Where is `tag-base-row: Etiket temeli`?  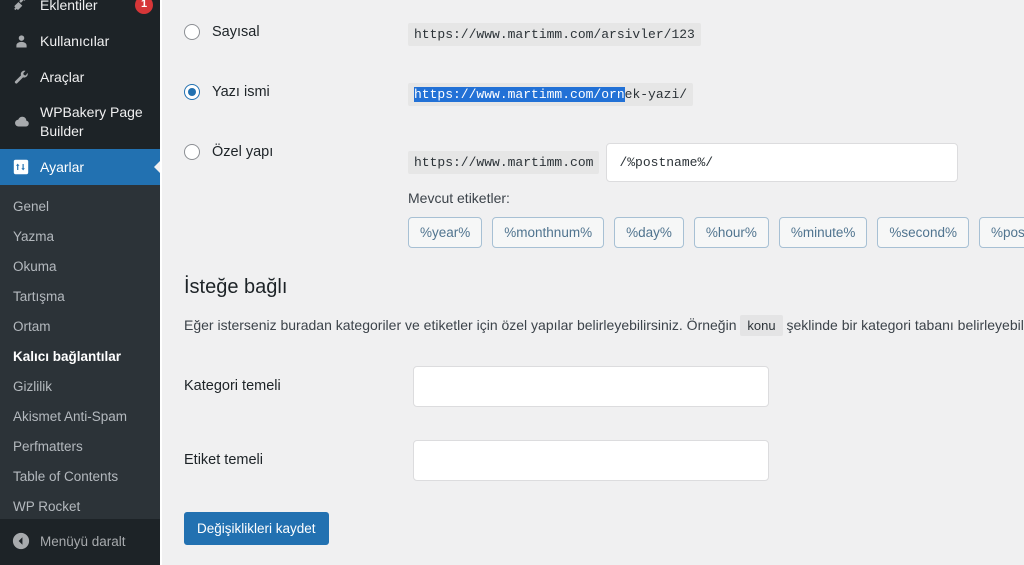 tag-base-row: Etiket temeli is located at coordinates (604, 460).